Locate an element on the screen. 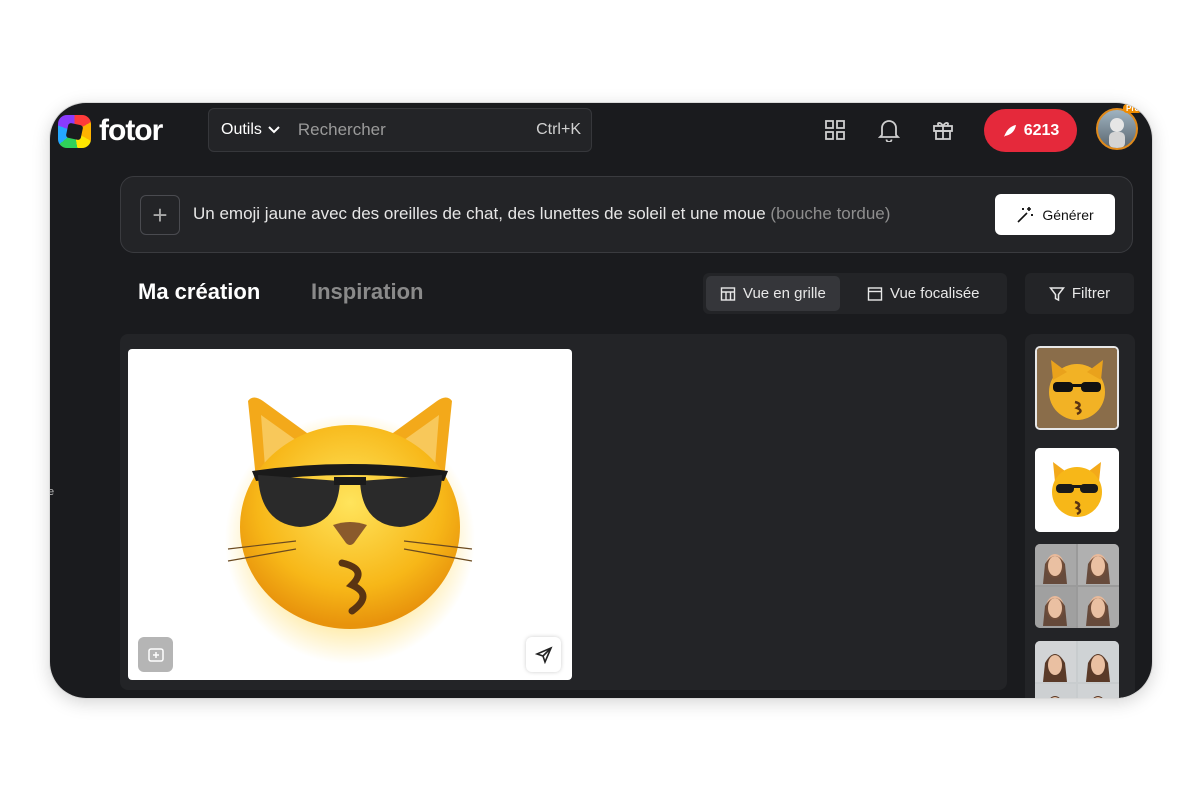 The width and height of the screenshot is (1200, 800). thumbnail-cat-painting is located at coordinates (1077, 388).